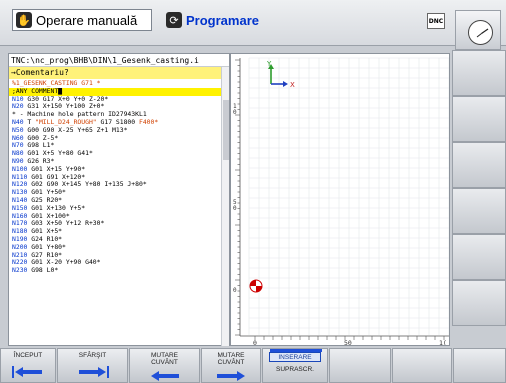  I want to click on overwrite-label: SUPRASCR., so click(295, 369).